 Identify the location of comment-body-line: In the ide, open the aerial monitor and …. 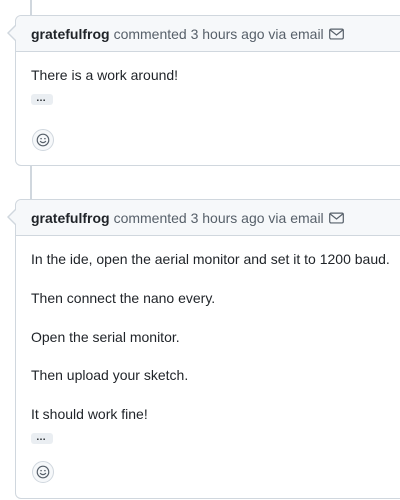
(210, 259).